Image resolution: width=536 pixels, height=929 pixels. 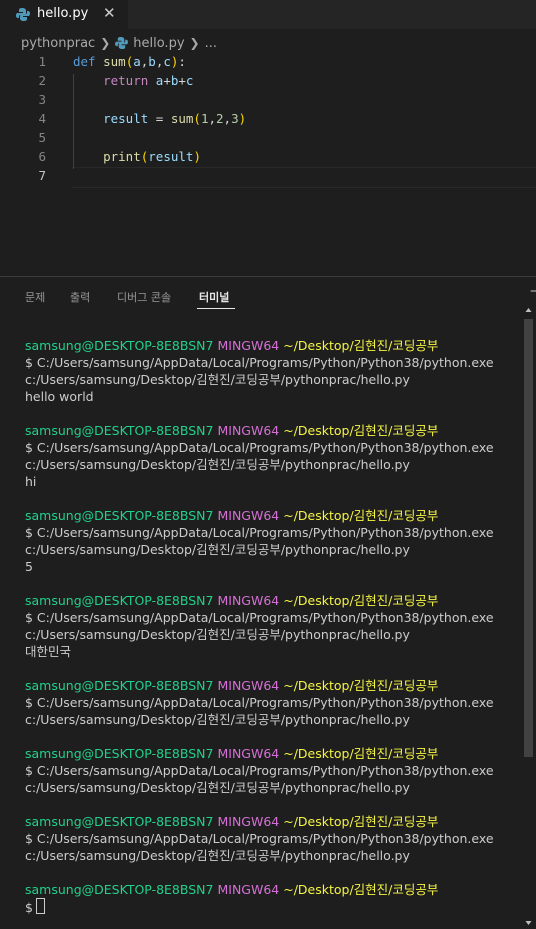 What do you see at coordinates (268, 14) in the screenshot?
I see `editor-tab-bar: hello.py ✕` at bounding box center [268, 14].